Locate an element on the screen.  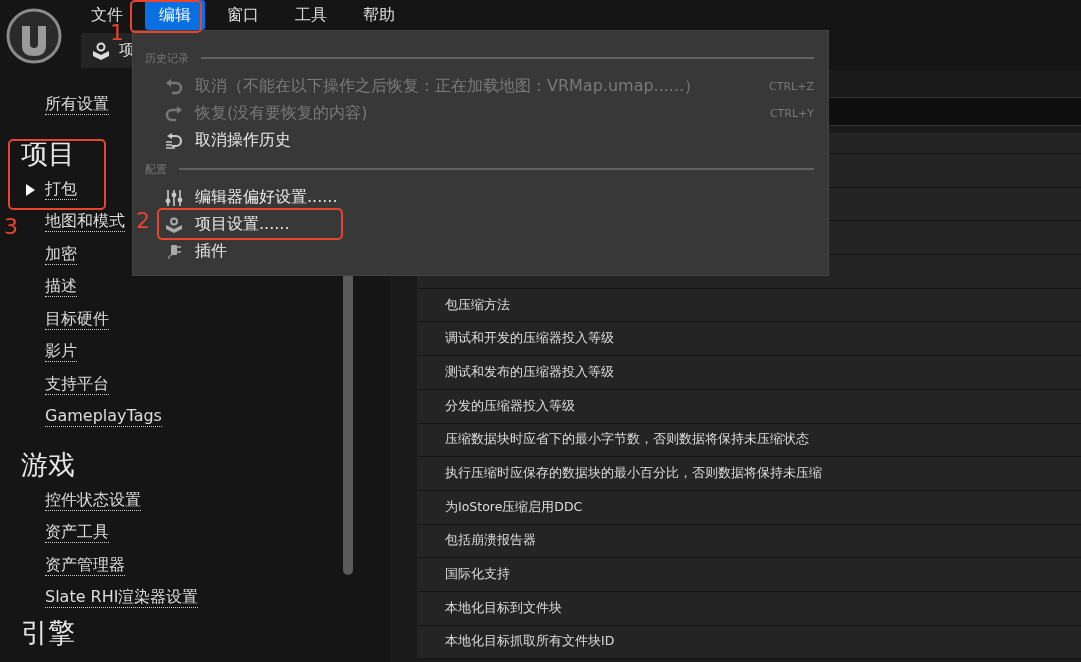
menu-item: 工具 is located at coordinates (311, 15).